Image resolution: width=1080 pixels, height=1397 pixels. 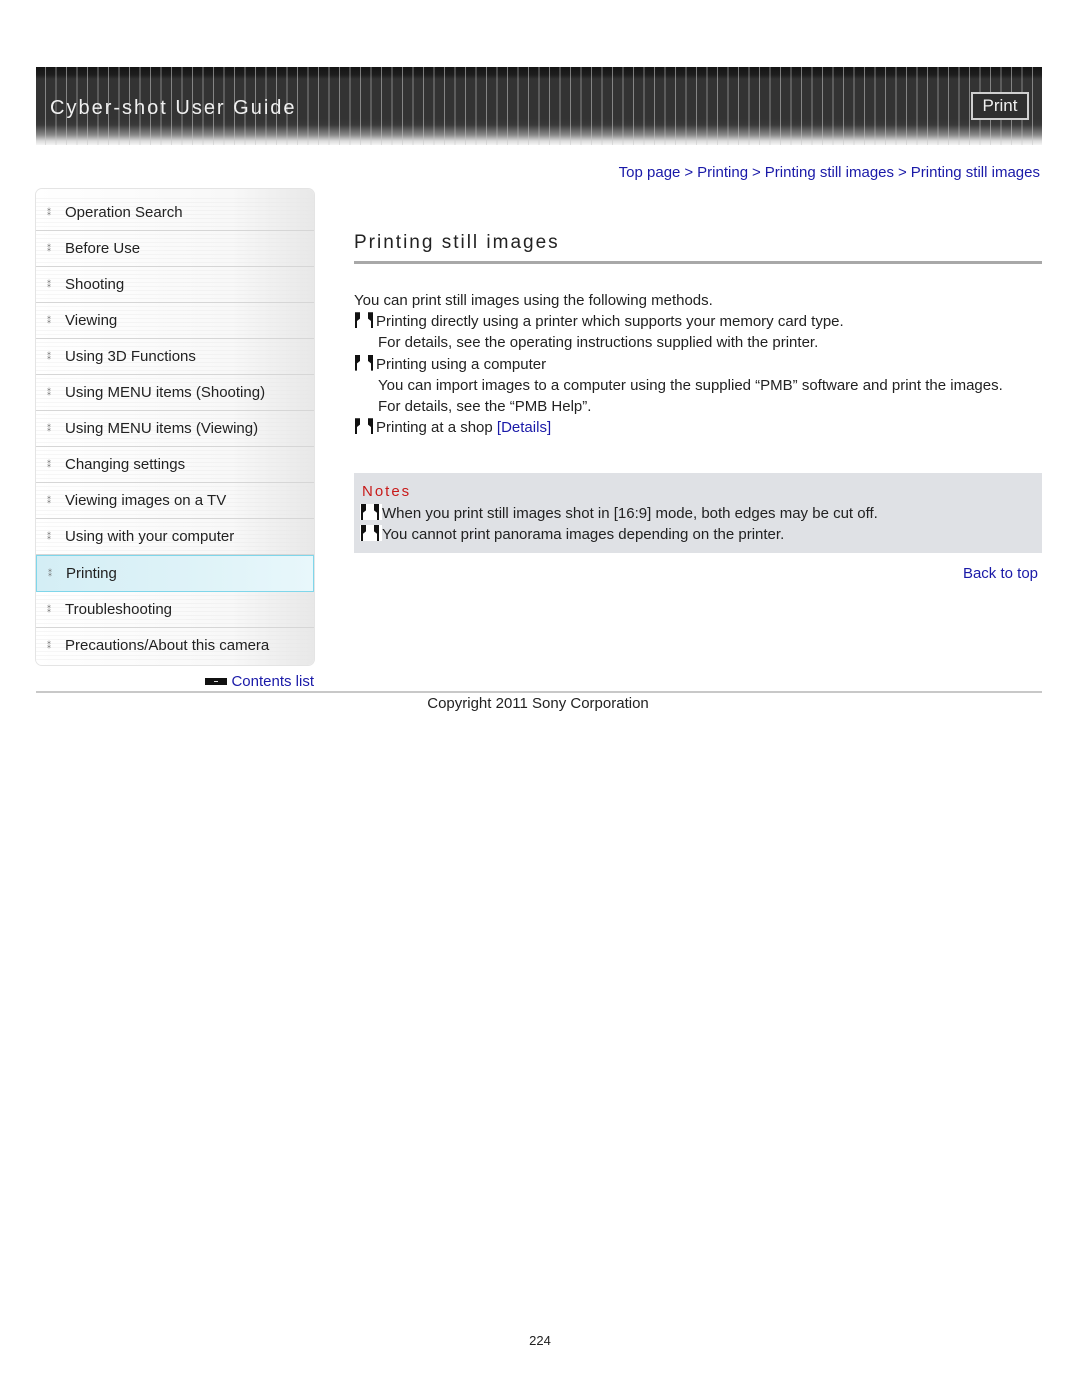 What do you see at coordinates (175, 573) in the screenshot?
I see `sidebar-item-printing: ⁑ Printing` at bounding box center [175, 573].